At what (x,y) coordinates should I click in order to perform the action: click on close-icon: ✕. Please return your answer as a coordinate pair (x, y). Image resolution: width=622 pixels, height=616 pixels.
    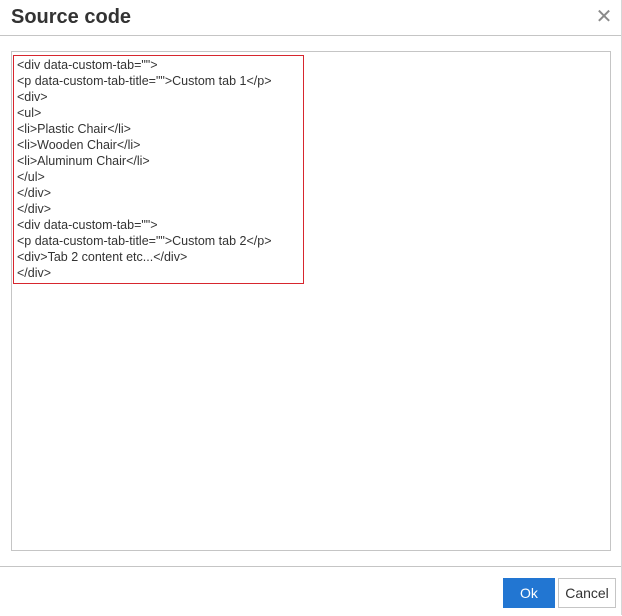
    Looking at the image, I should click on (604, 16).